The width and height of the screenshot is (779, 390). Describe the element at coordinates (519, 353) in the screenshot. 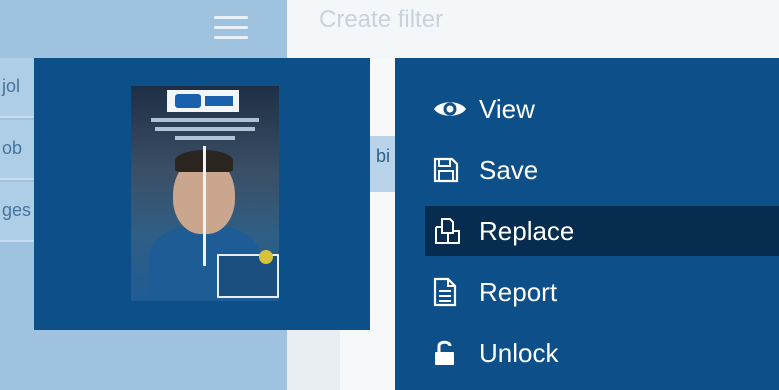

I see `menu-item-label: Unlock` at that location.